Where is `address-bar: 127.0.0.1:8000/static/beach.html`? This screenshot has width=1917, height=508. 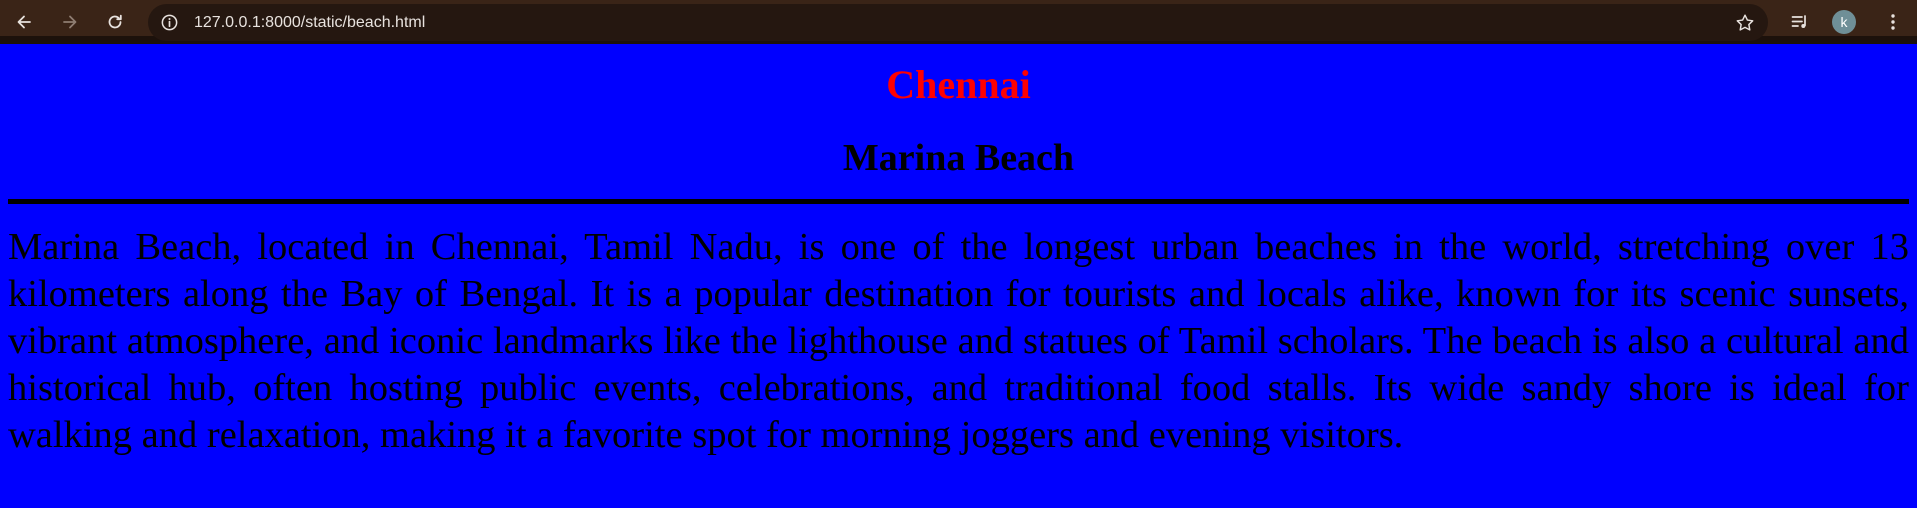 address-bar: 127.0.0.1:8000/static/beach.html is located at coordinates (958, 22).